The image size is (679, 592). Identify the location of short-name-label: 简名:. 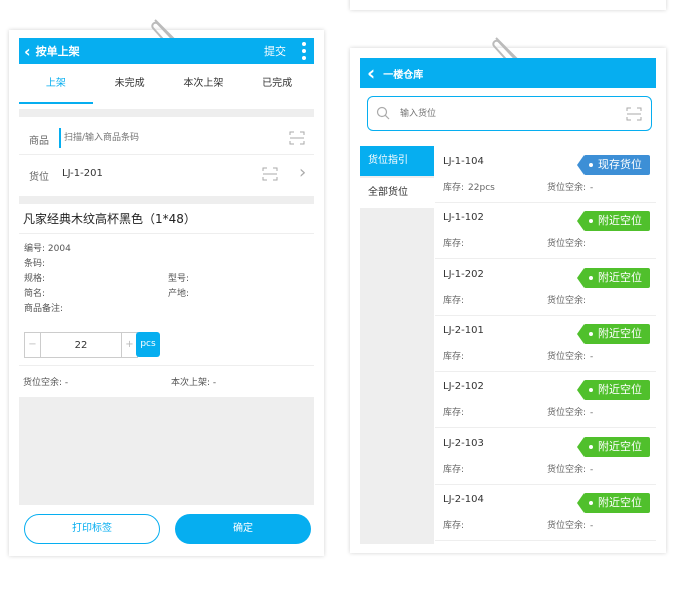
(35, 294).